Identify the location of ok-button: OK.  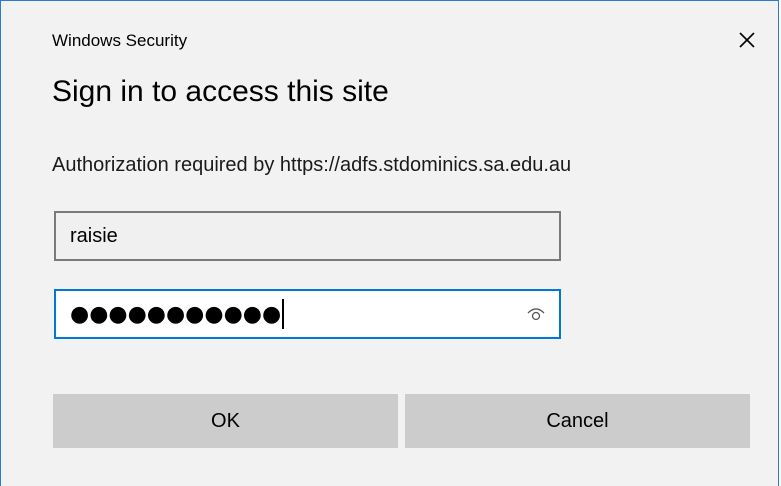
(225, 421).